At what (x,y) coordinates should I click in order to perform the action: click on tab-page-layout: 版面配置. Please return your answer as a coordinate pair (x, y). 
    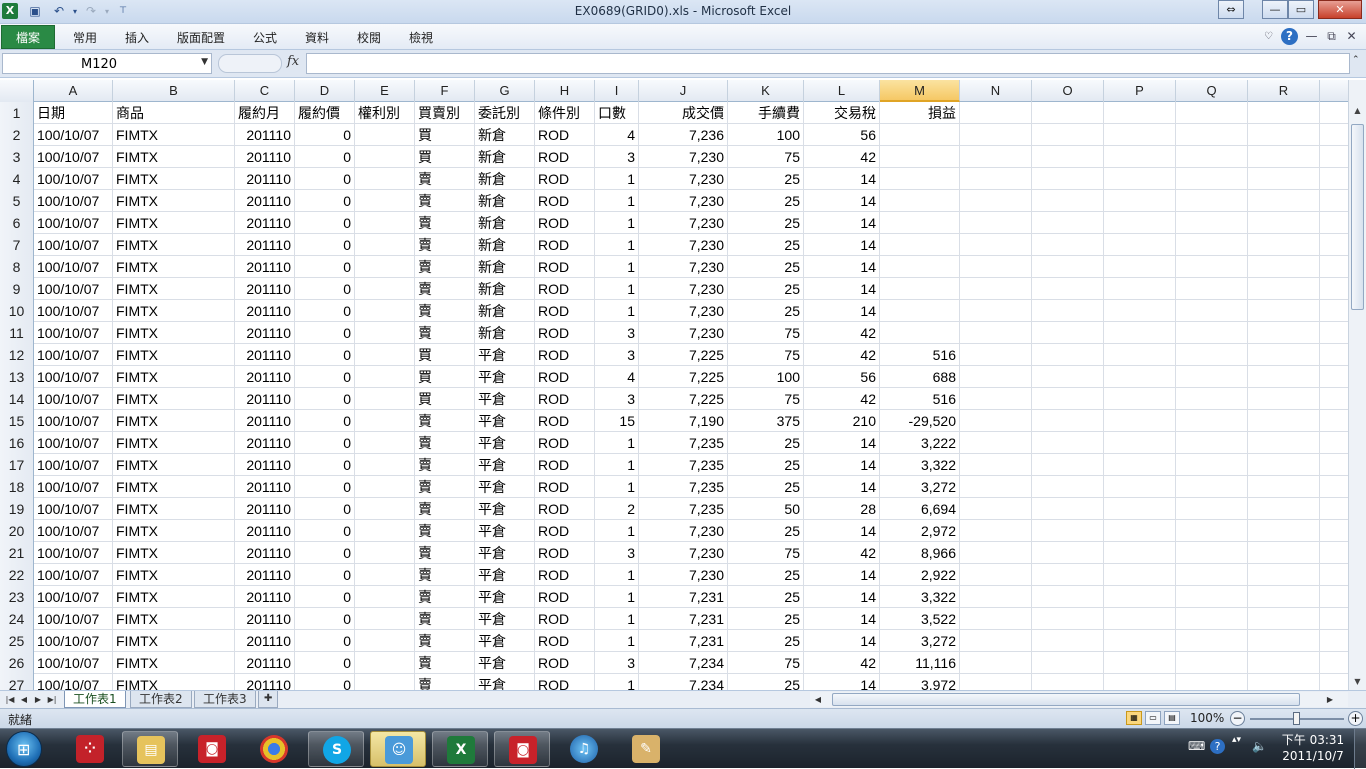
    Looking at the image, I should click on (201, 37).